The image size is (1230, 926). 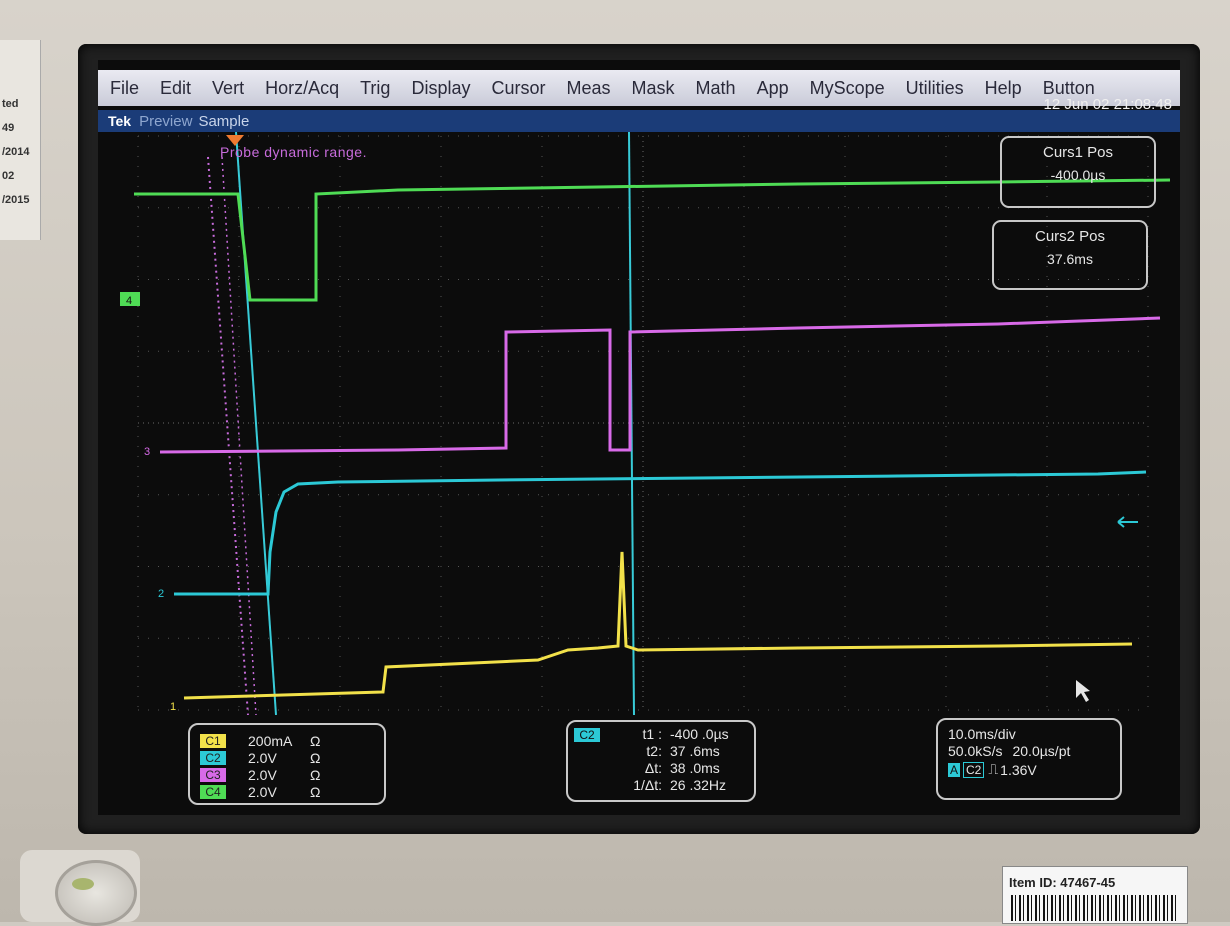 I want to click on ch4-setting-row: C4 2.0V Ω, so click(x=263, y=792).